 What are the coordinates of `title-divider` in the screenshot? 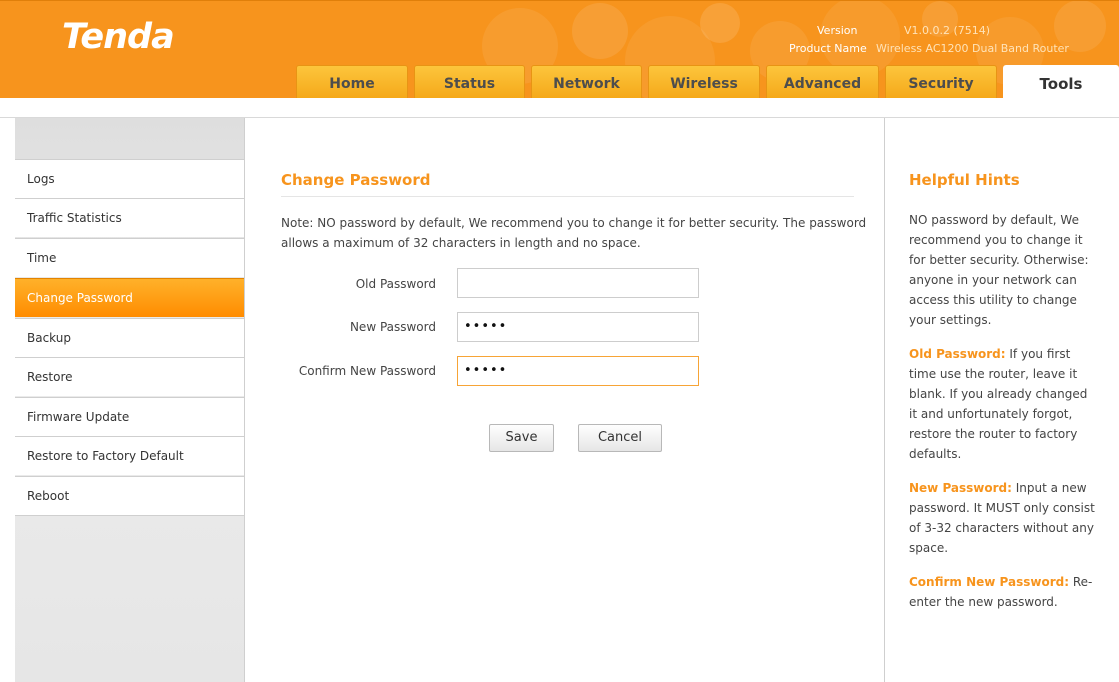 It's located at (567, 196).